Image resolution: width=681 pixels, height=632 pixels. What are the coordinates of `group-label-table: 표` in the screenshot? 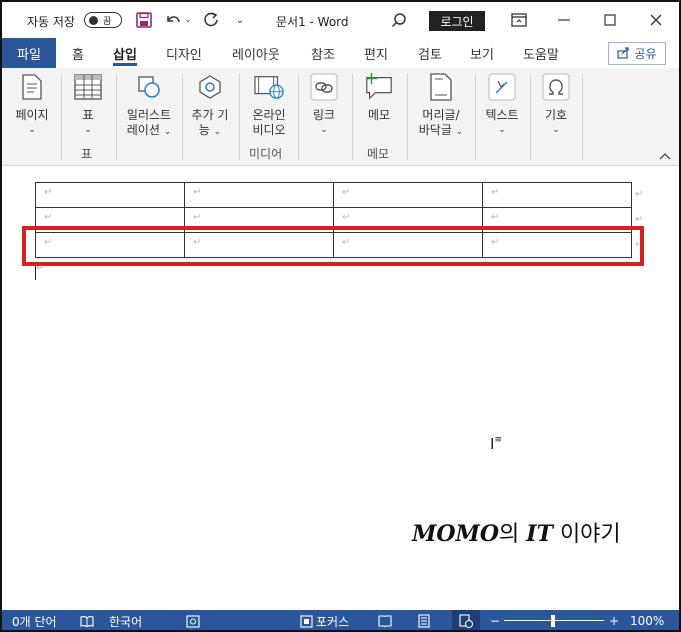 It's located at (87, 154).